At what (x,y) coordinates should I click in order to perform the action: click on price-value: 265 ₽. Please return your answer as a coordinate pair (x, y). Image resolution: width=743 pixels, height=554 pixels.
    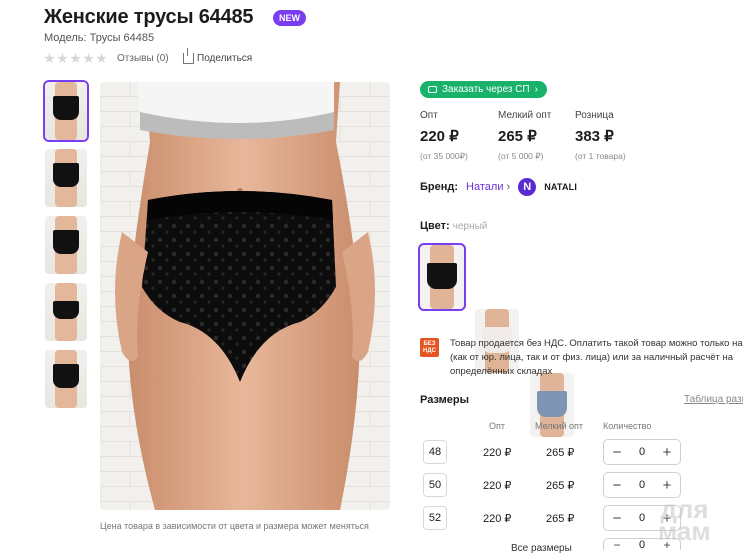
    Looking at the image, I should click on (517, 136).